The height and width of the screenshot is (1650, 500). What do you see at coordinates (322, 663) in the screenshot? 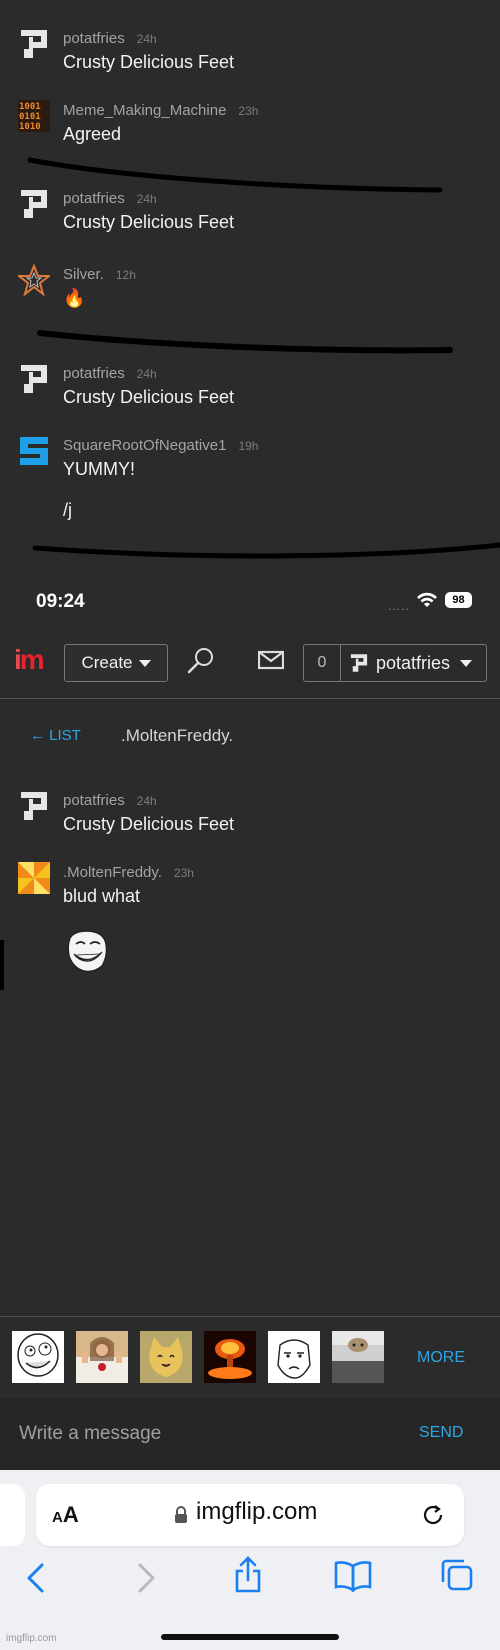
I see `notification-count: 0` at bounding box center [322, 663].